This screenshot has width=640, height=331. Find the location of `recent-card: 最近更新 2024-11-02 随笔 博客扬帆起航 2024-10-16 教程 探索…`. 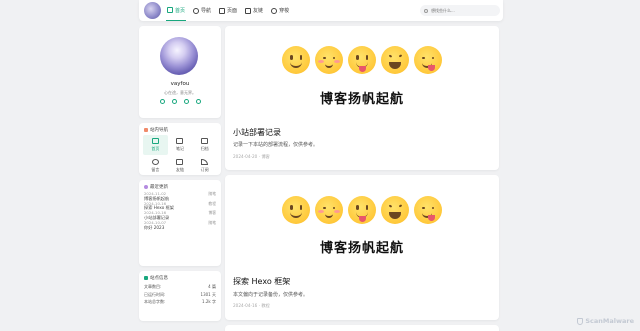

recent-card: 最近更新 2024-11-02 随笔 博客扬帆起航 2024-10-16 教程 探索… is located at coordinates (180, 223).